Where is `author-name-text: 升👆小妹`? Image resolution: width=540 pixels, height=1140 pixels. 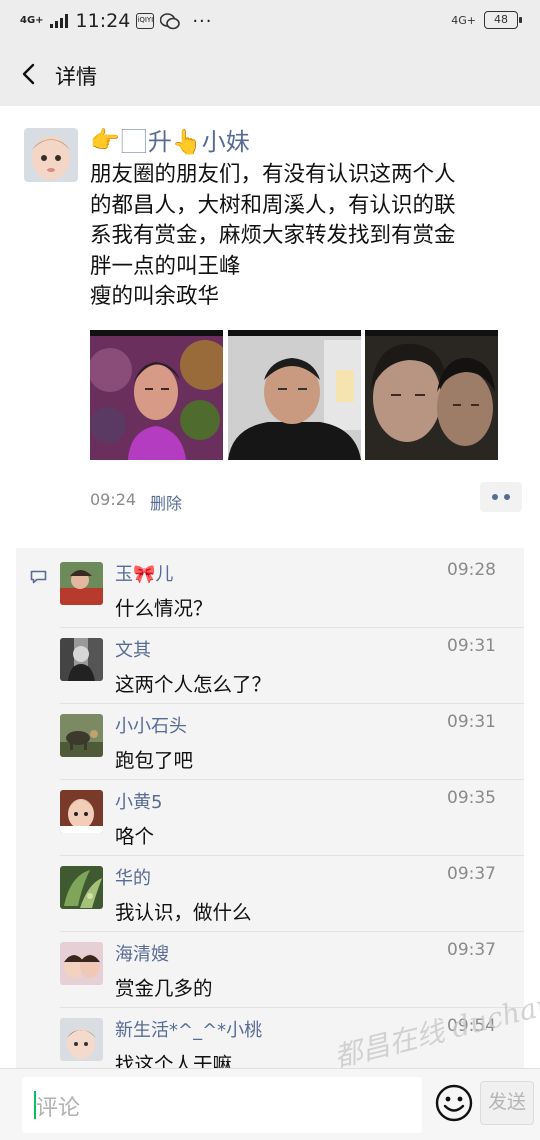
author-name-text: 升👆小妹 is located at coordinates (198, 142).